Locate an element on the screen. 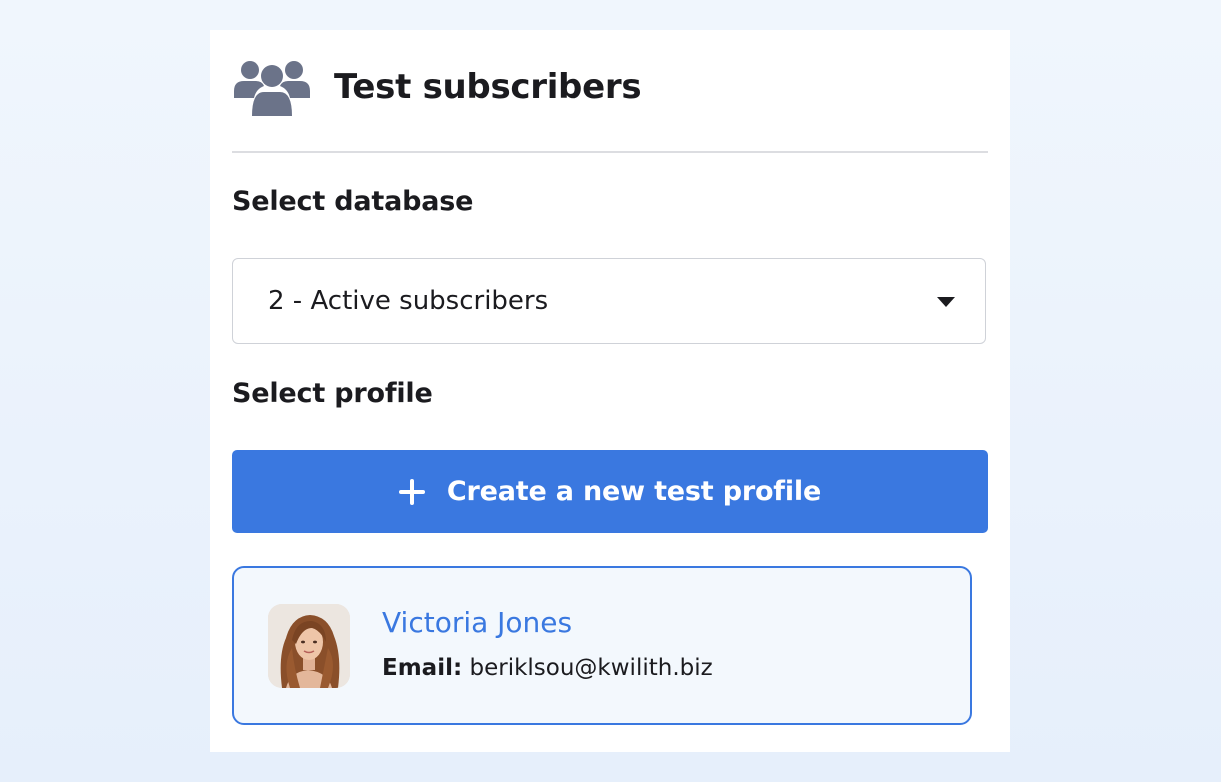 The image size is (1221, 782). select-database-label: Select database is located at coordinates (353, 201).